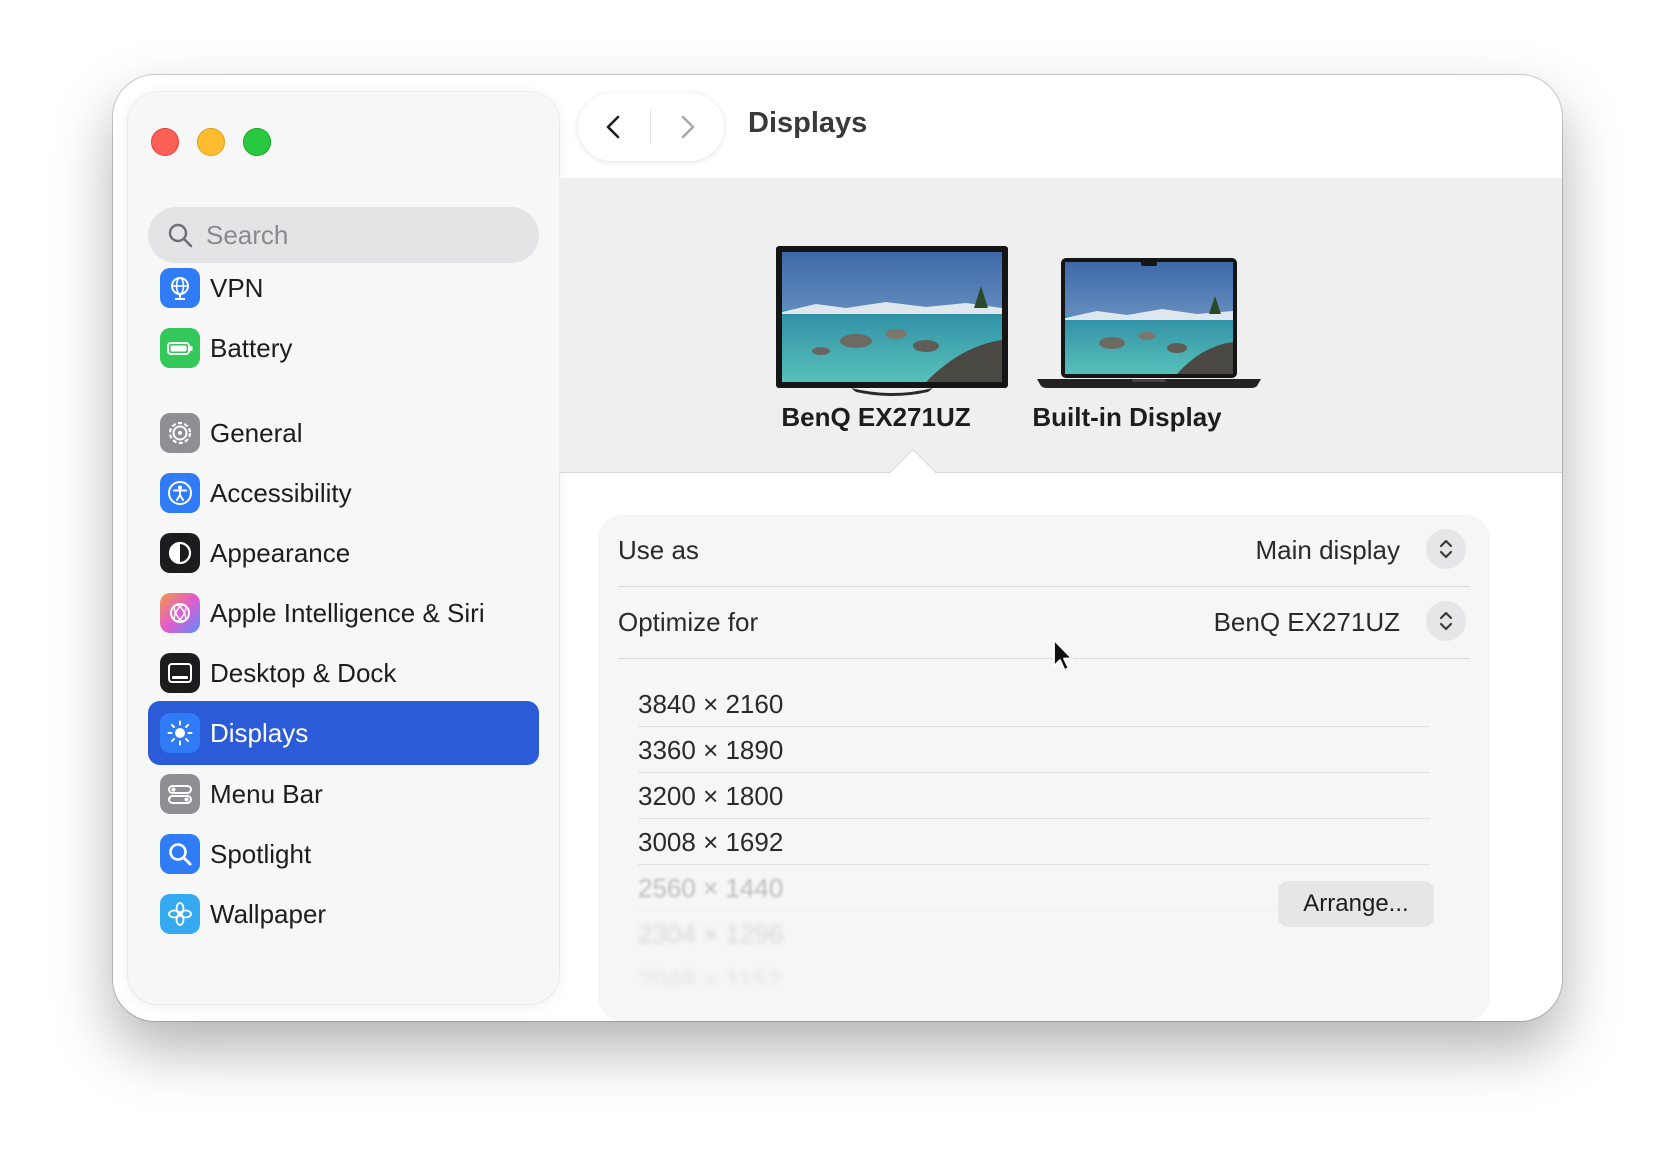  I want to click on minimize-button, so click(211, 142).